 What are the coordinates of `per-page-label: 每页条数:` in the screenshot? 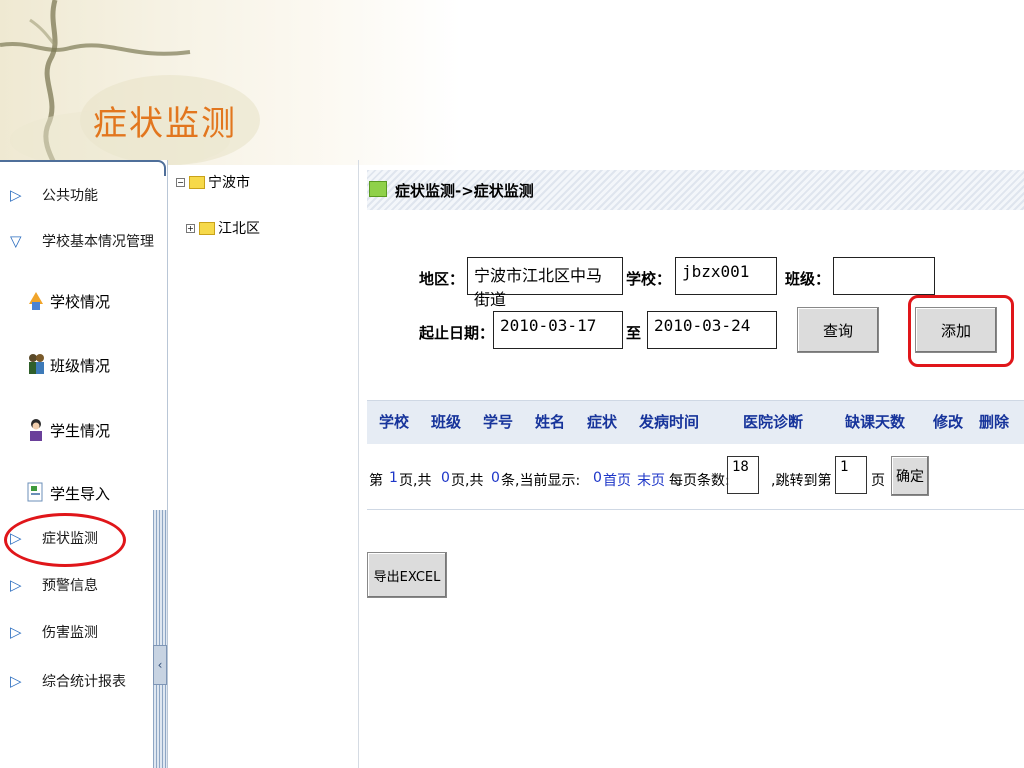 It's located at (699, 481).